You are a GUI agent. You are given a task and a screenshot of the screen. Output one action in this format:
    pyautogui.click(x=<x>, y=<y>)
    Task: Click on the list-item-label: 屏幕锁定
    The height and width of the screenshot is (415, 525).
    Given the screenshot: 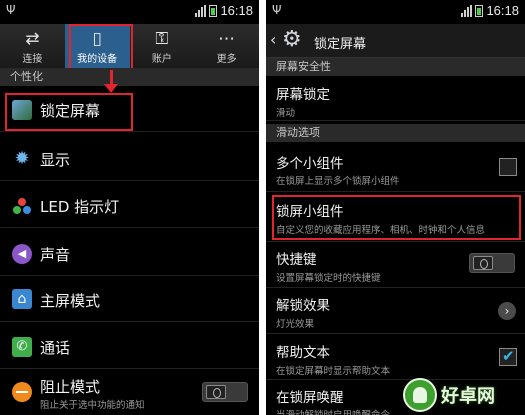 What is the action you would take?
    pyautogui.click(x=303, y=95)
    